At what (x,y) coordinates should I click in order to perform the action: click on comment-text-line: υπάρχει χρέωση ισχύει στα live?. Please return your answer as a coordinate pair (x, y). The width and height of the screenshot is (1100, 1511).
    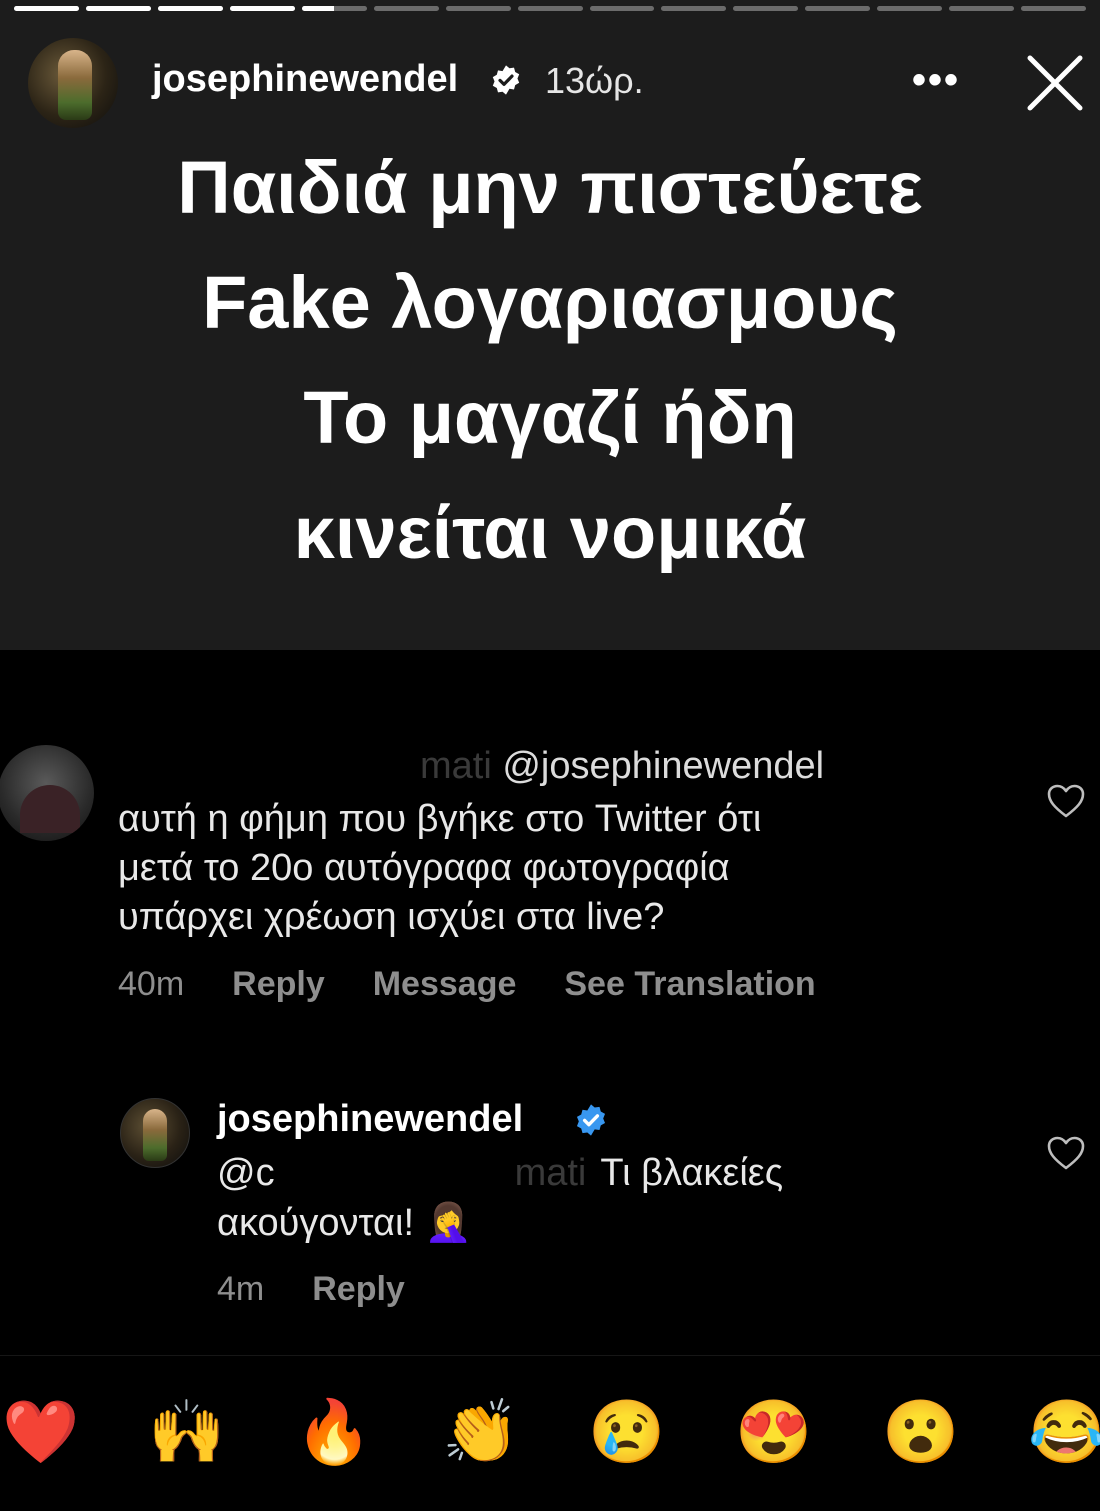
    Looking at the image, I should click on (391, 917).